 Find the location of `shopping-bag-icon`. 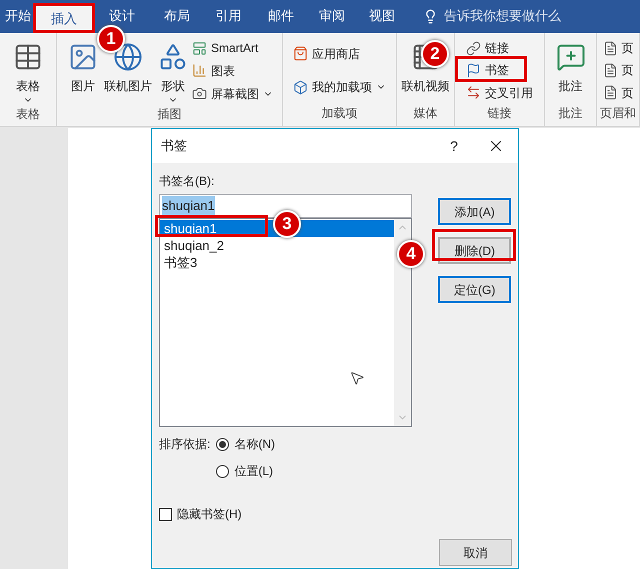

shopping-bag-icon is located at coordinates (300, 54).